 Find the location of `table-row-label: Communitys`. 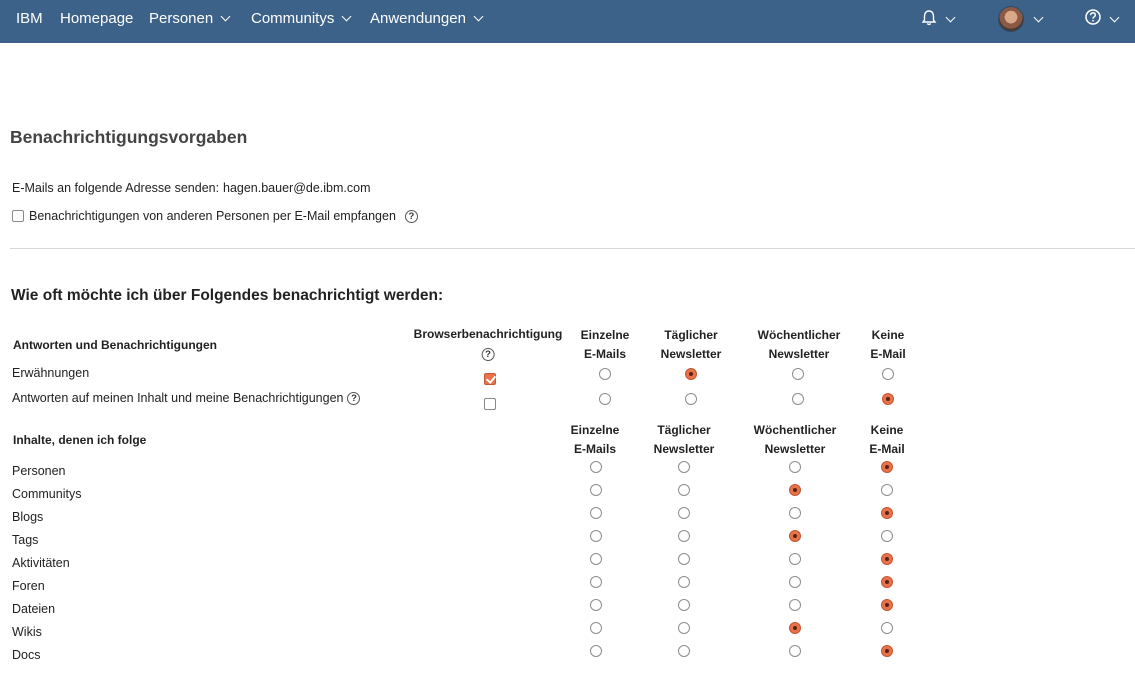

table-row-label: Communitys is located at coordinates (46, 494).